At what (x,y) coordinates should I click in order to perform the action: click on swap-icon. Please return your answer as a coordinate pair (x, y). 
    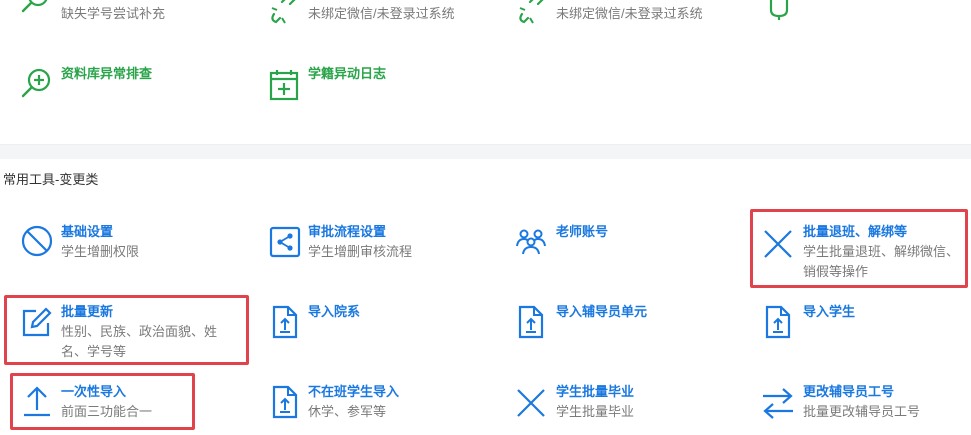
    Looking at the image, I should click on (778, 403).